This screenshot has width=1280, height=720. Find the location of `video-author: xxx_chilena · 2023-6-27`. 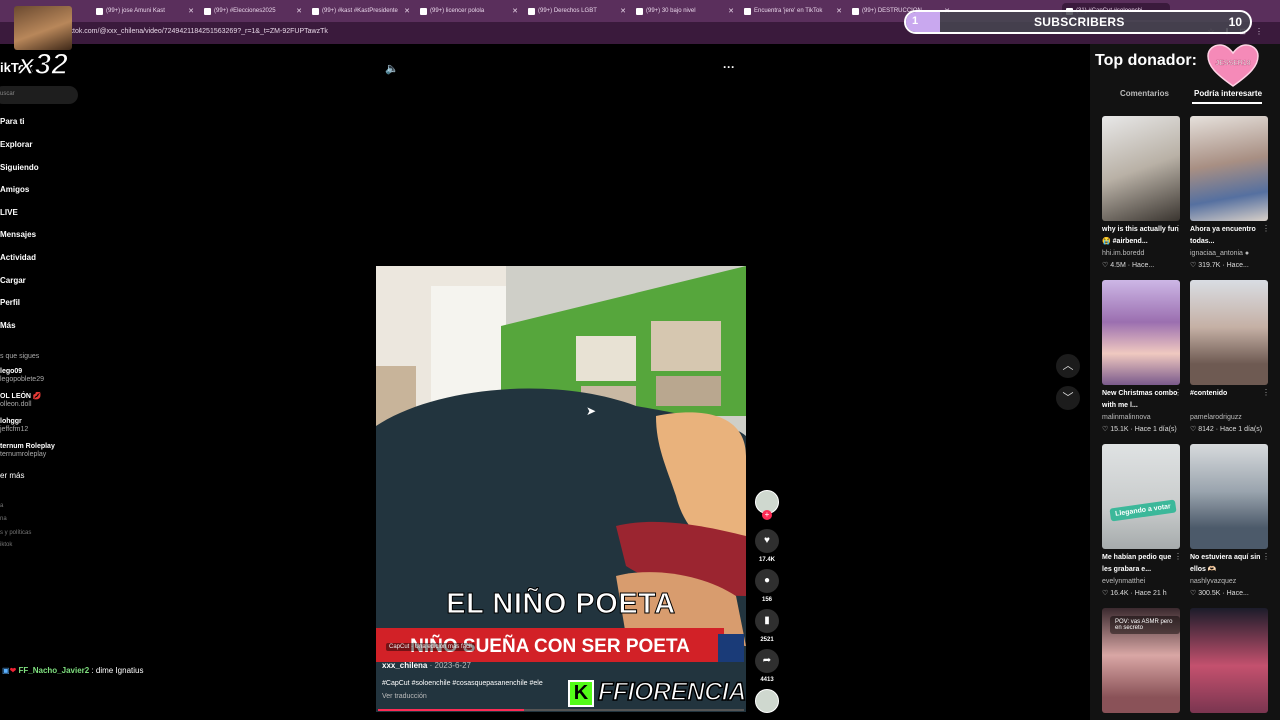

video-author: xxx_chilena · 2023-6-27 is located at coordinates (426, 665).